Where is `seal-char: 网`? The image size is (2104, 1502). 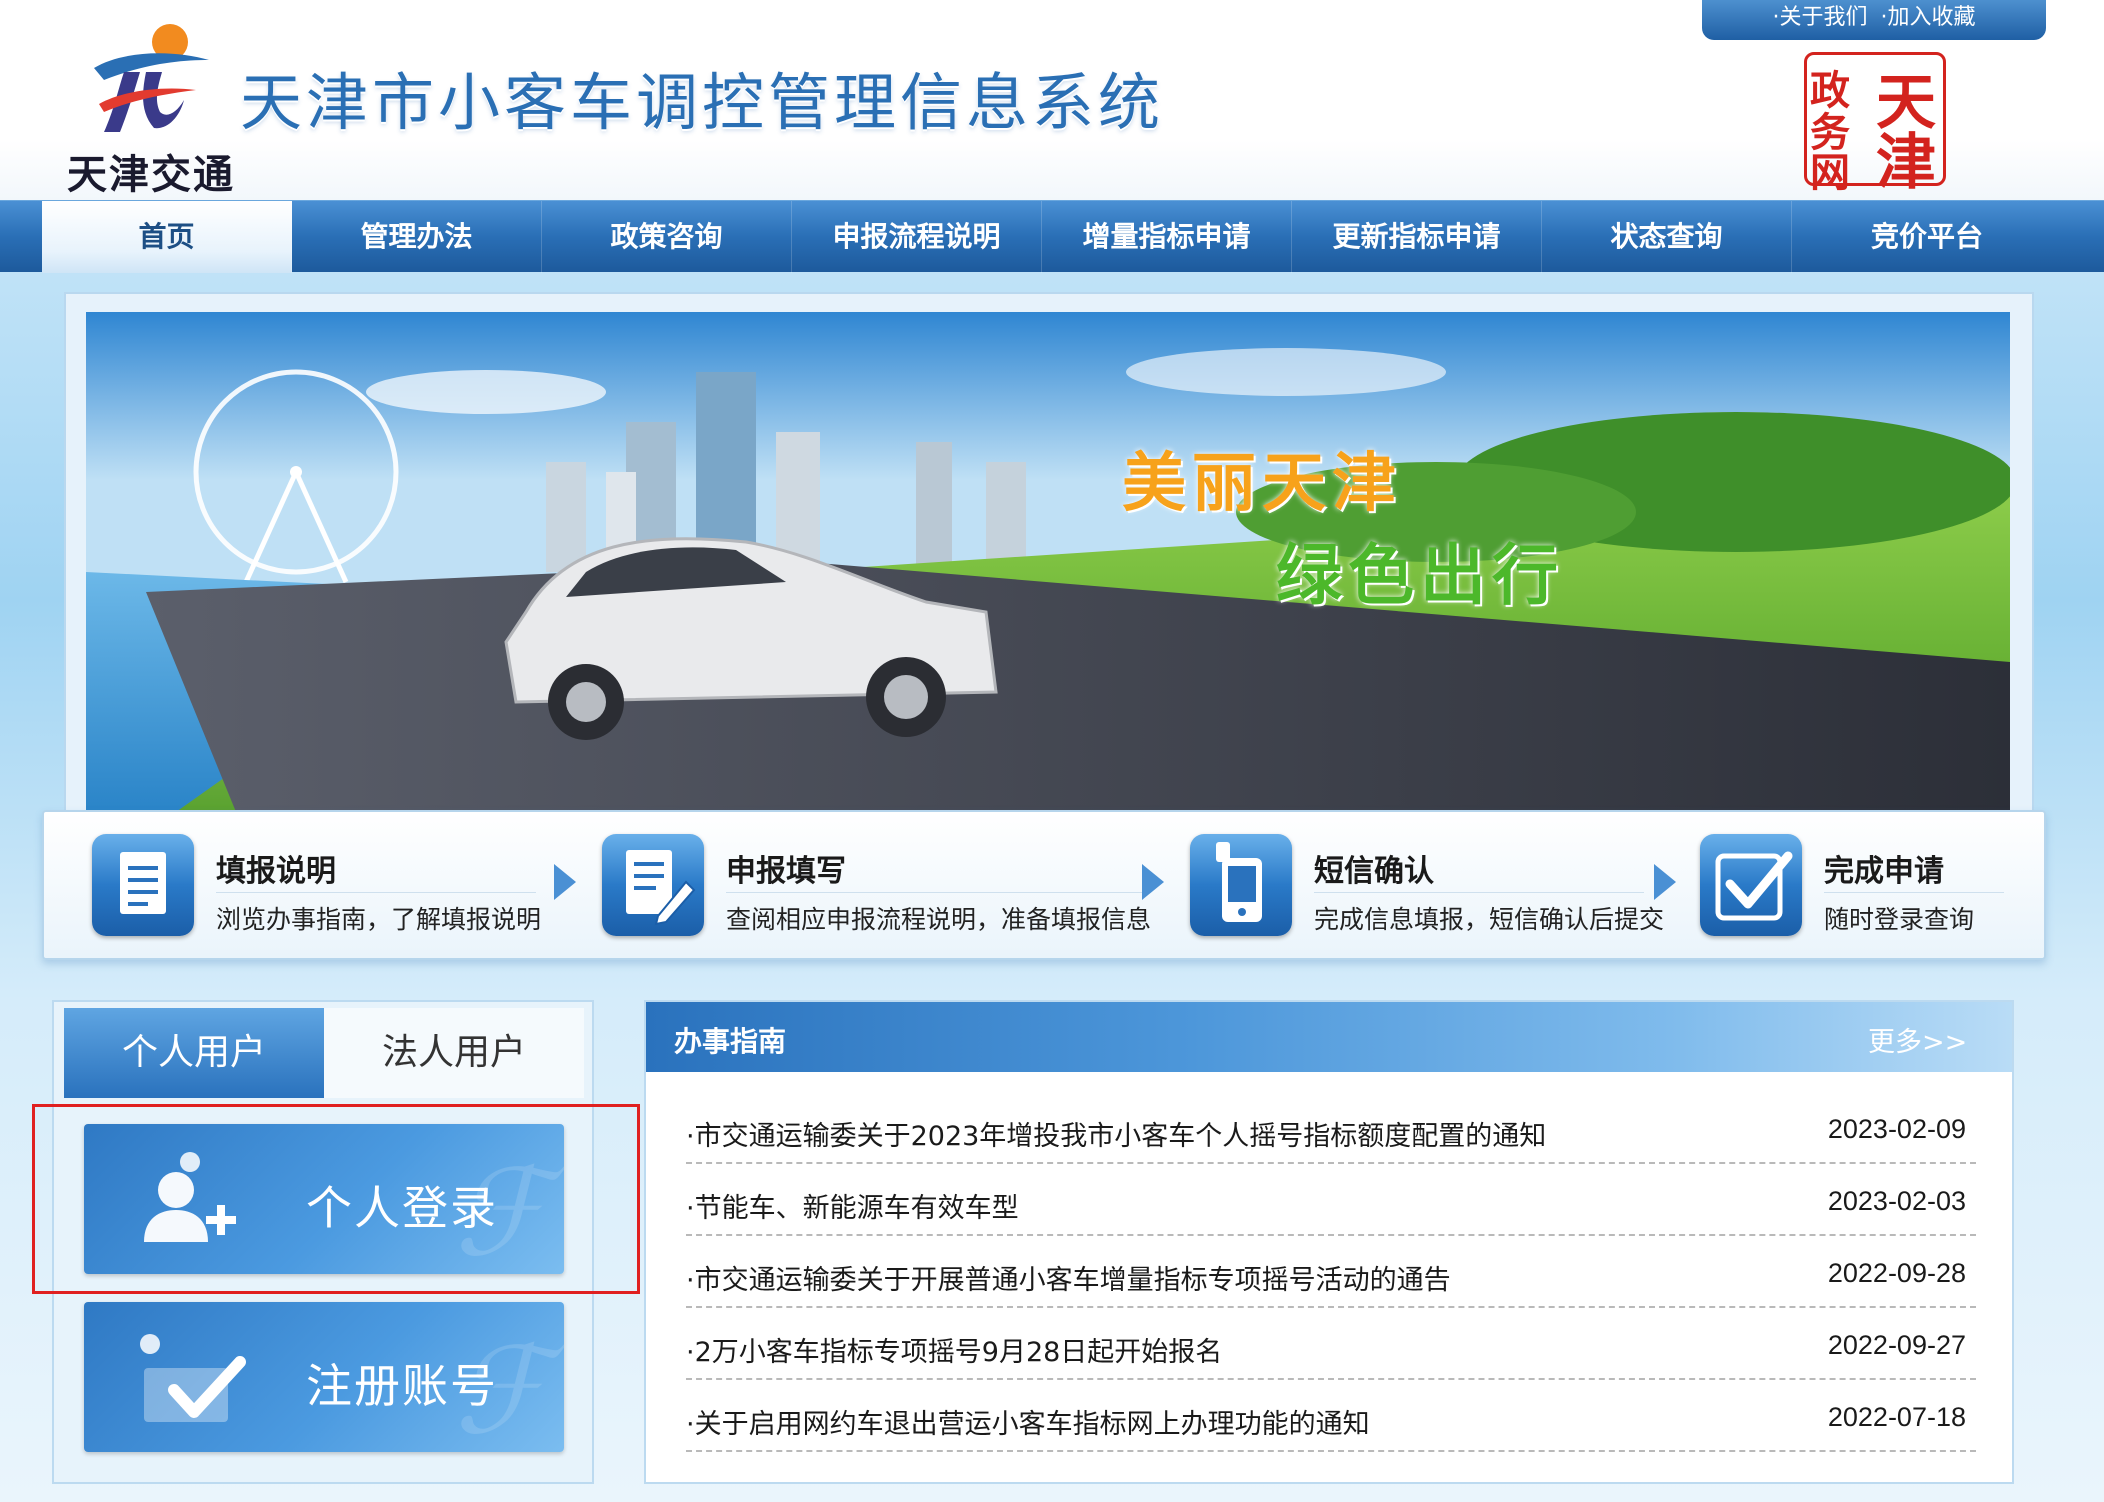
seal-char: 网 is located at coordinates (1830, 172).